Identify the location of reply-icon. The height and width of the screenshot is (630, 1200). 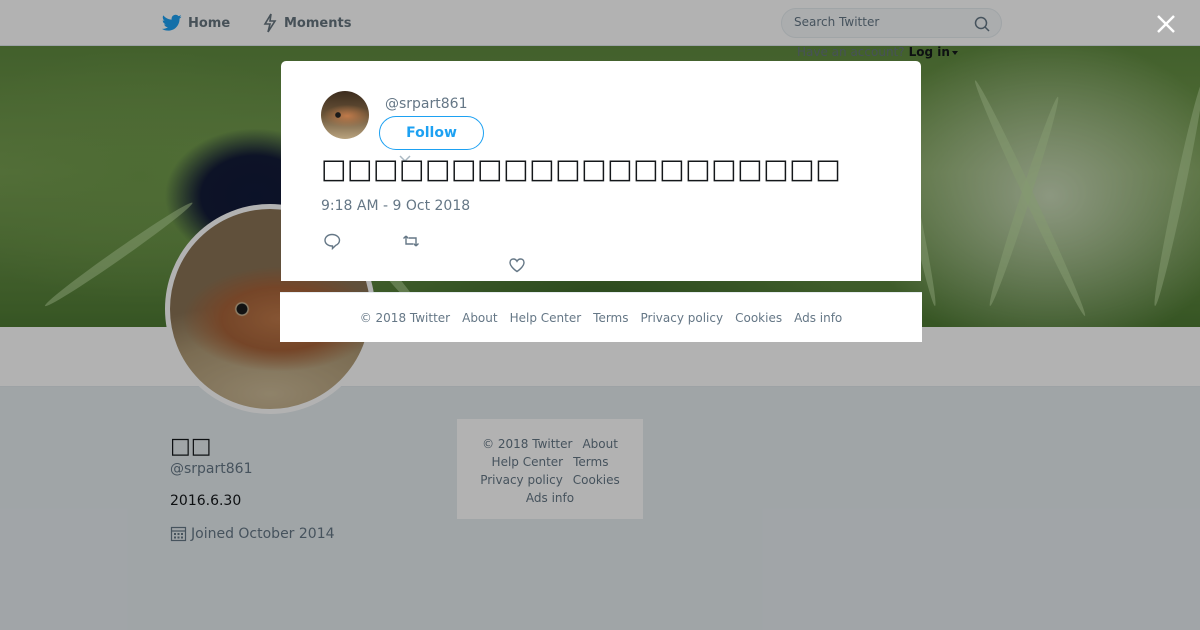
(332, 241).